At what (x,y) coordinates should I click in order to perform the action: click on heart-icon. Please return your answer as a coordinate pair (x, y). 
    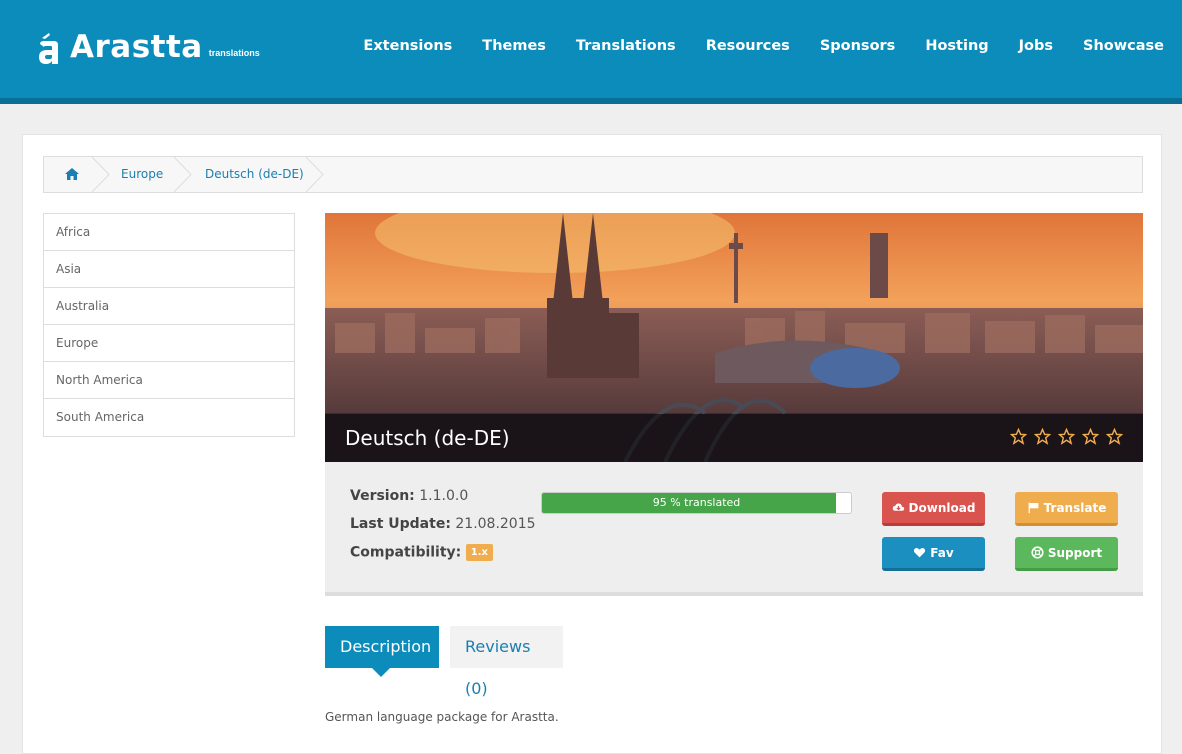
    Looking at the image, I should click on (920, 553).